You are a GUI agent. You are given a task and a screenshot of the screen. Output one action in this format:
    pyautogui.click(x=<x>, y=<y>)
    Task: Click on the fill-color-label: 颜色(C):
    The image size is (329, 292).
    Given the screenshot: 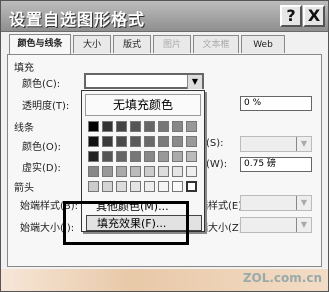 What is the action you would take?
    pyautogui.click(x=41, y=84)
    